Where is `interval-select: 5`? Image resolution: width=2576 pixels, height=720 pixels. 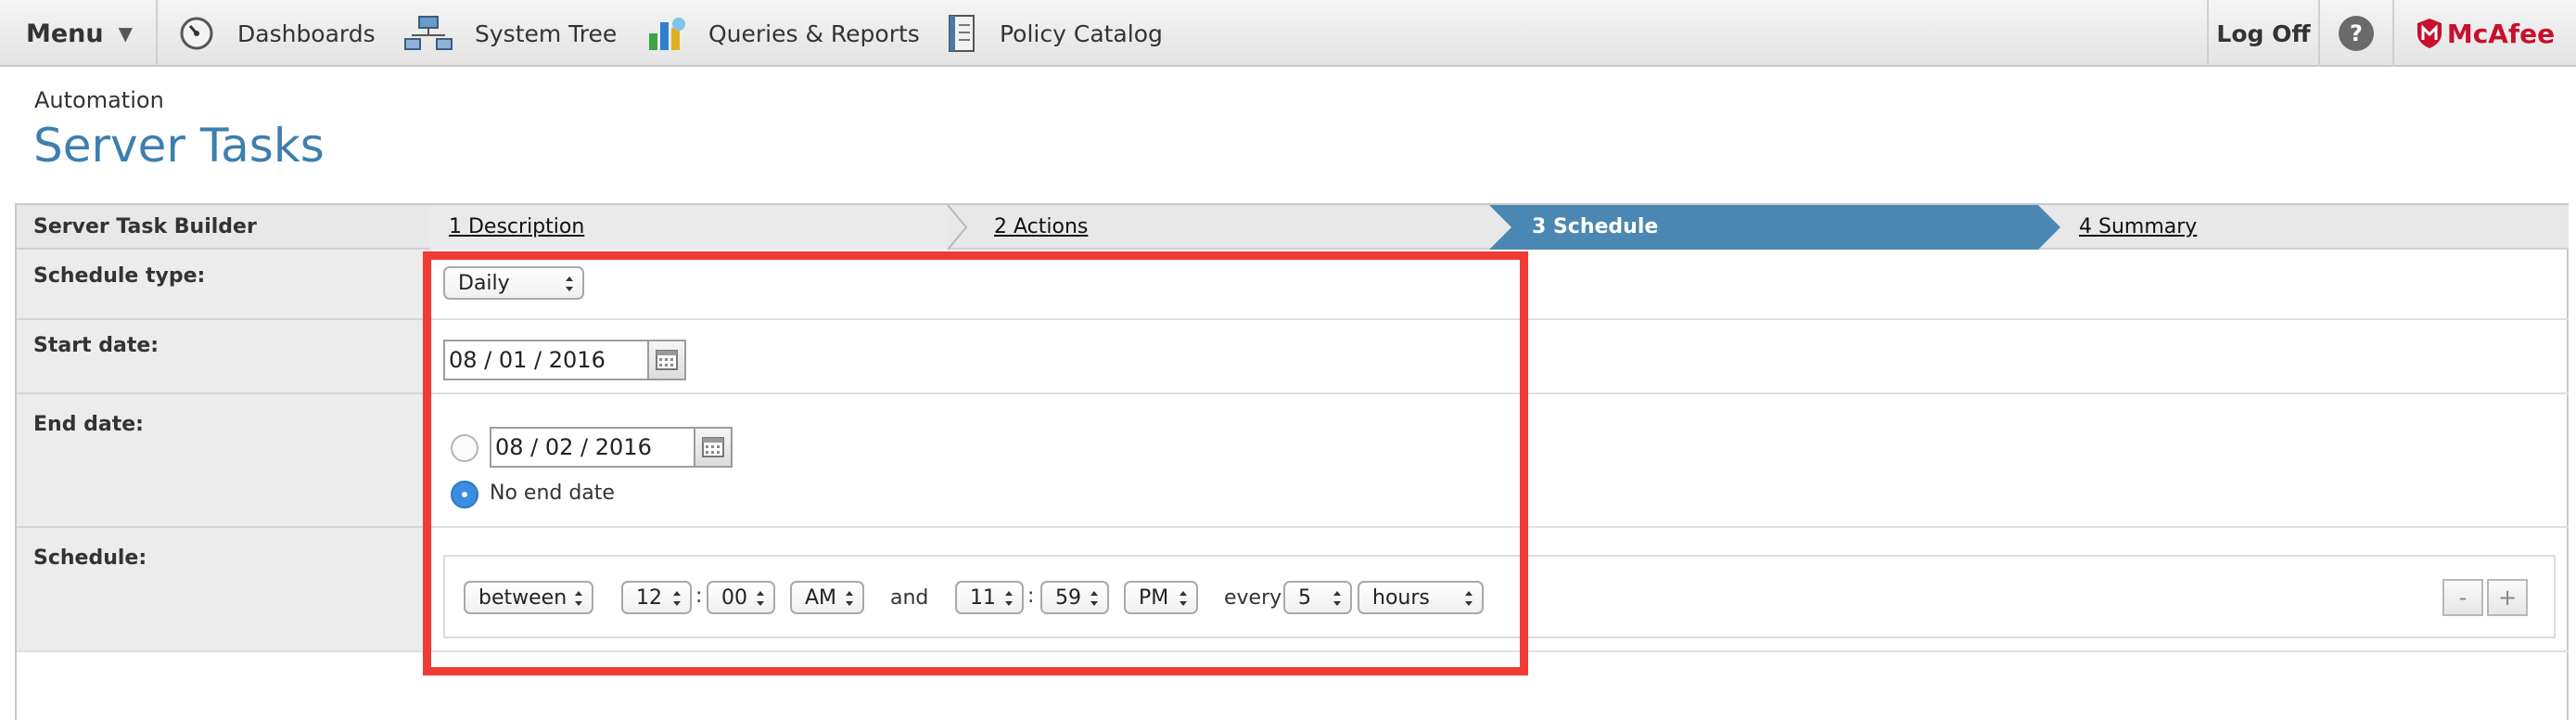 interval-select: 5 is located at coordinates (1317, 597).